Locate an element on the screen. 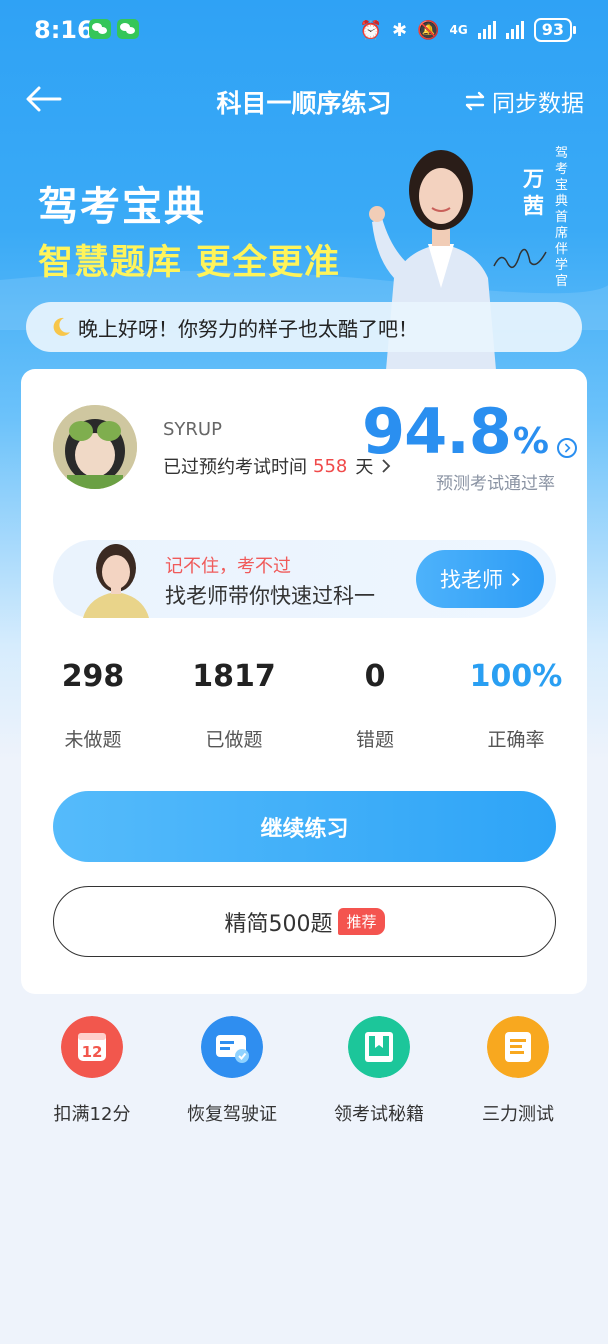  user-avatar is located at coordinates (95, 447).